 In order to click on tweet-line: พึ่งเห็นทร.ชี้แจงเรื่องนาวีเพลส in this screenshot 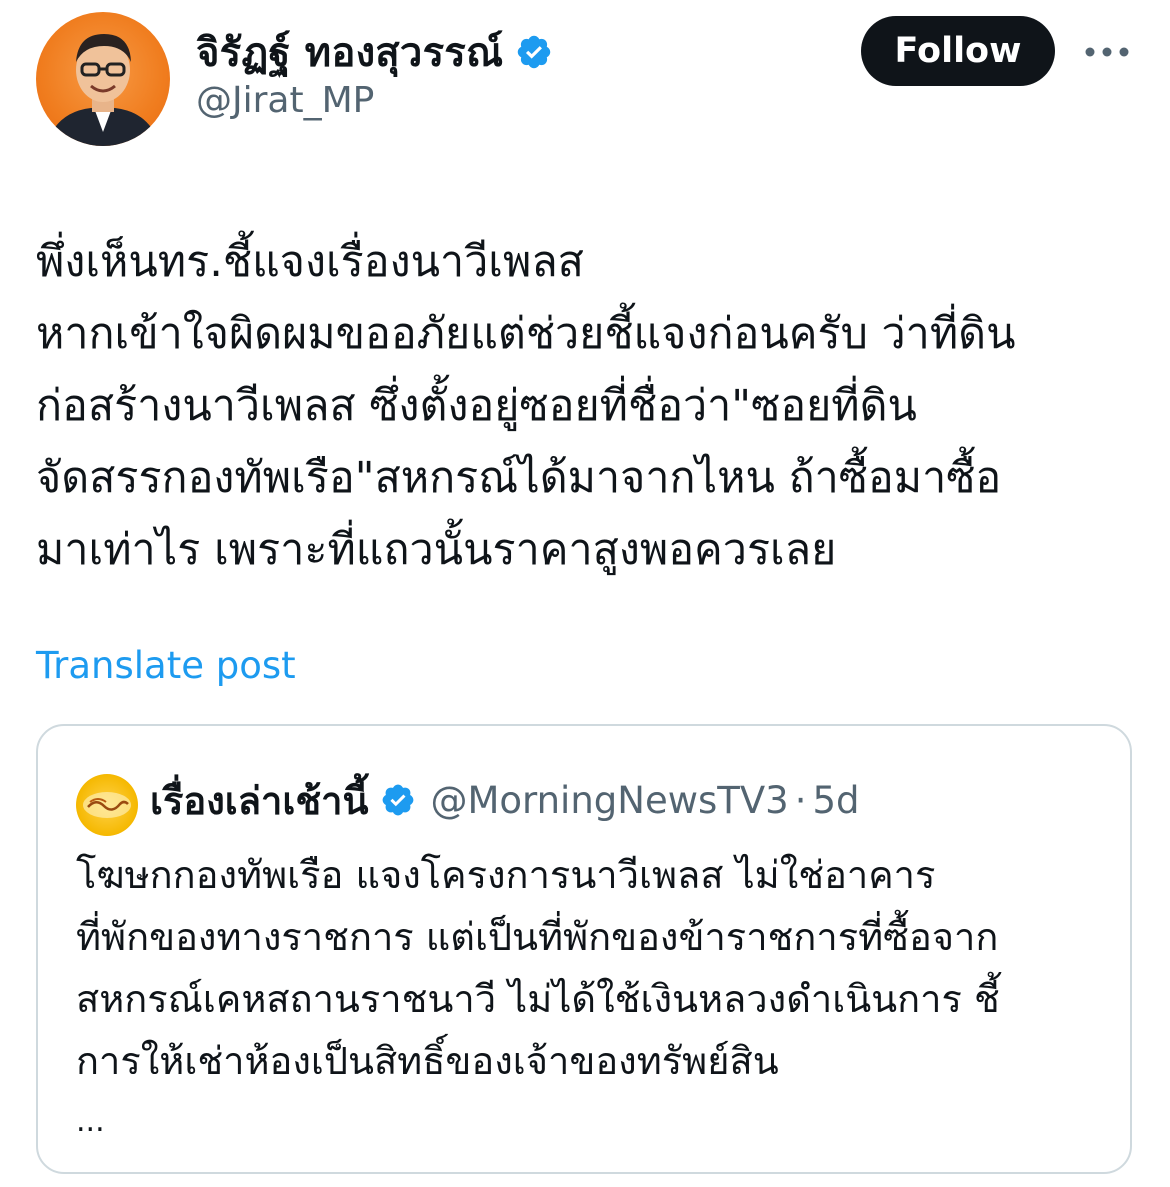, I will do `click(310, 262)`.